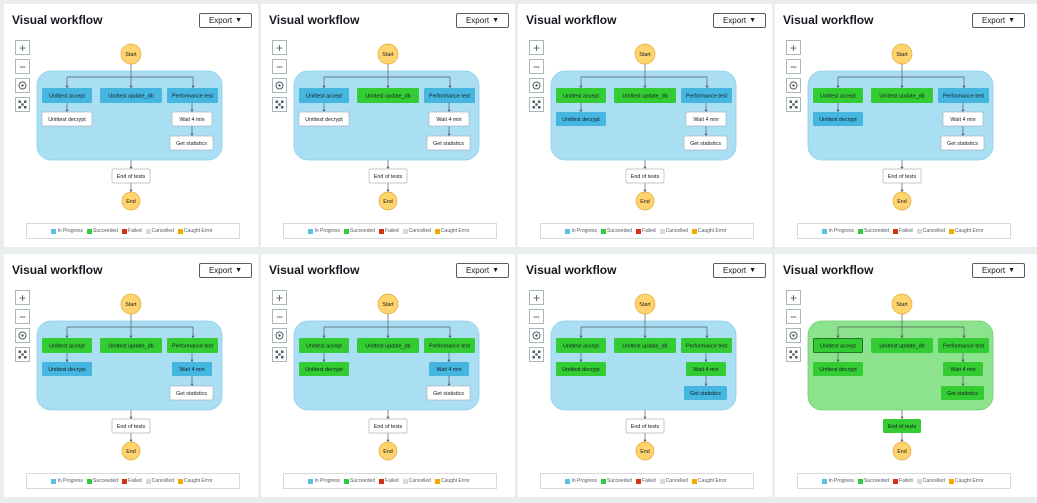 The width and height of the screenshot is (1037, 503). I want to click on legend-item: Succeeded, so click(873, 231).